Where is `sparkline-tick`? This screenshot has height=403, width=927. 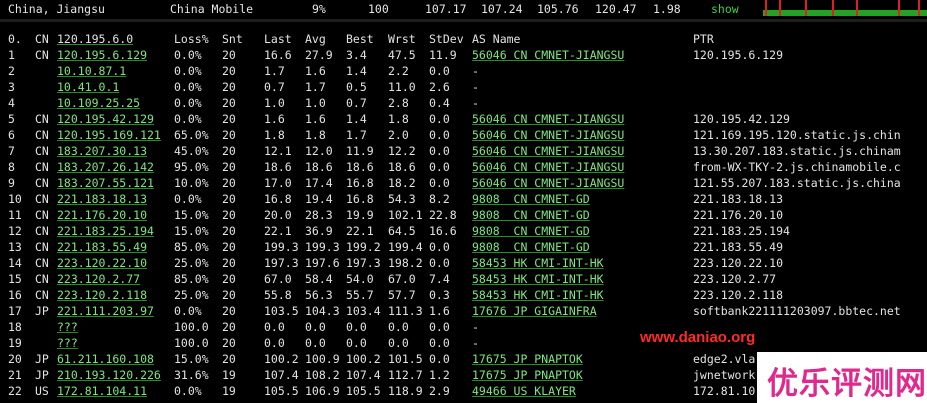 sparkline-tick is located at coordinates (919, 8).